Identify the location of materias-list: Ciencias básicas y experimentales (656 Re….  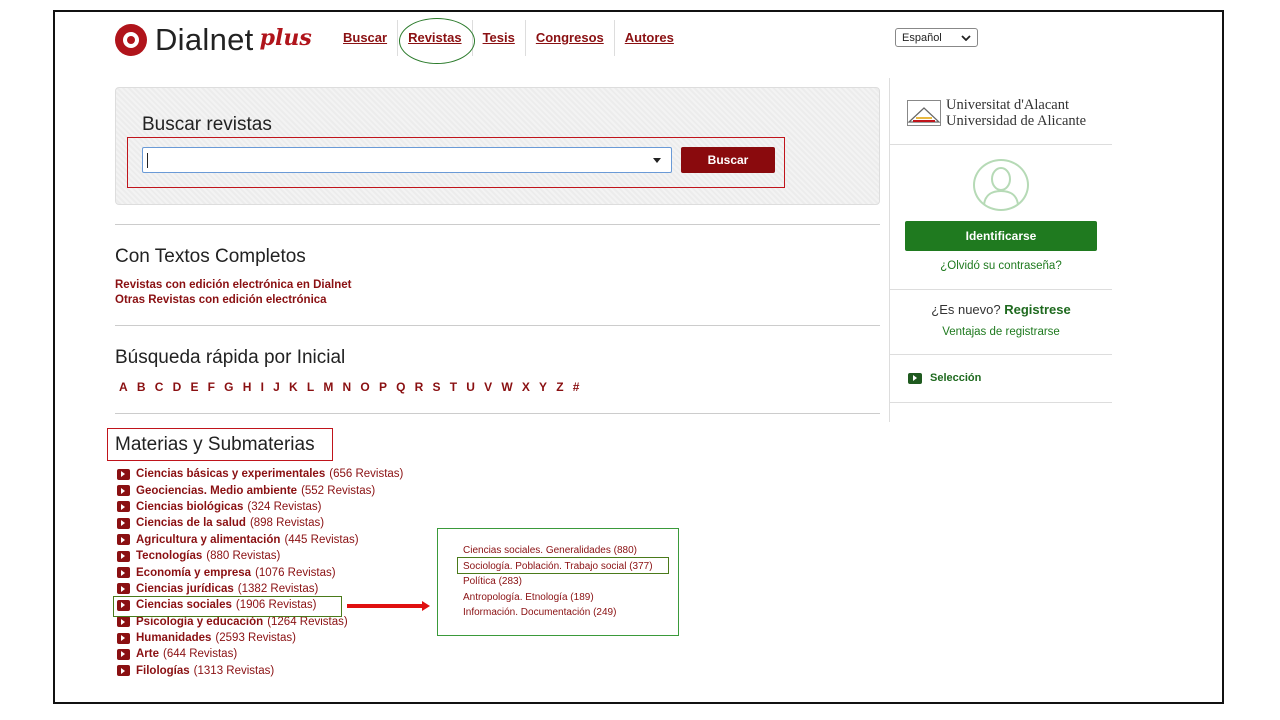
(260, 572).